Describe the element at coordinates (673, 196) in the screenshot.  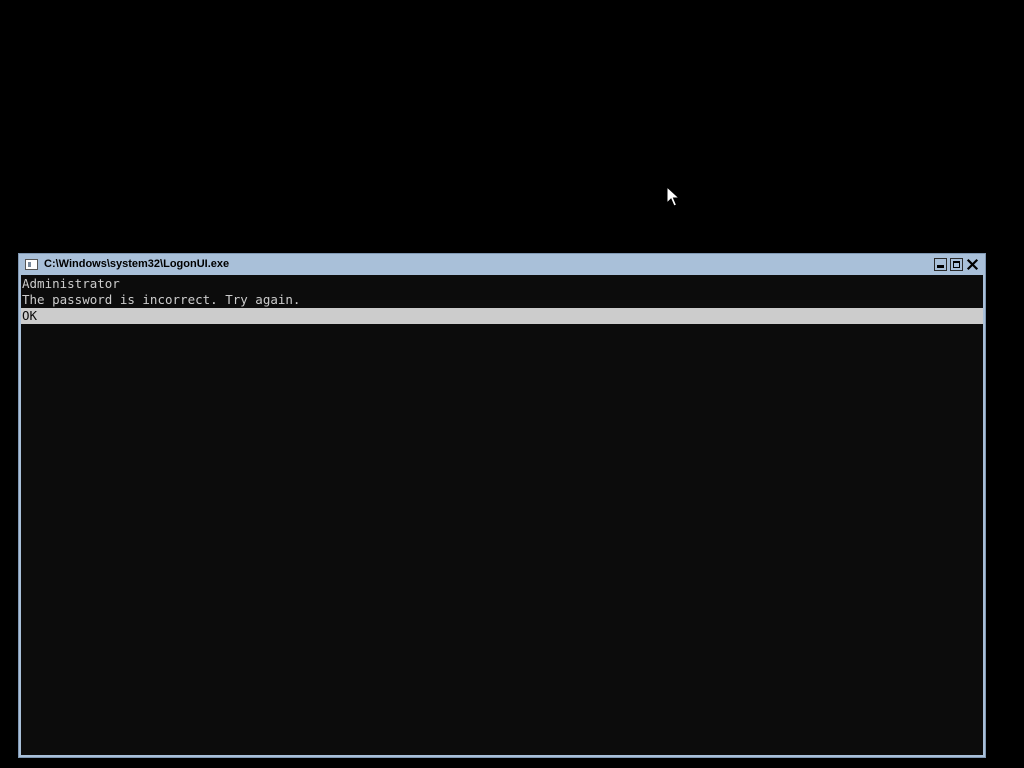
I see `mouse-cursor-icon` at that location.